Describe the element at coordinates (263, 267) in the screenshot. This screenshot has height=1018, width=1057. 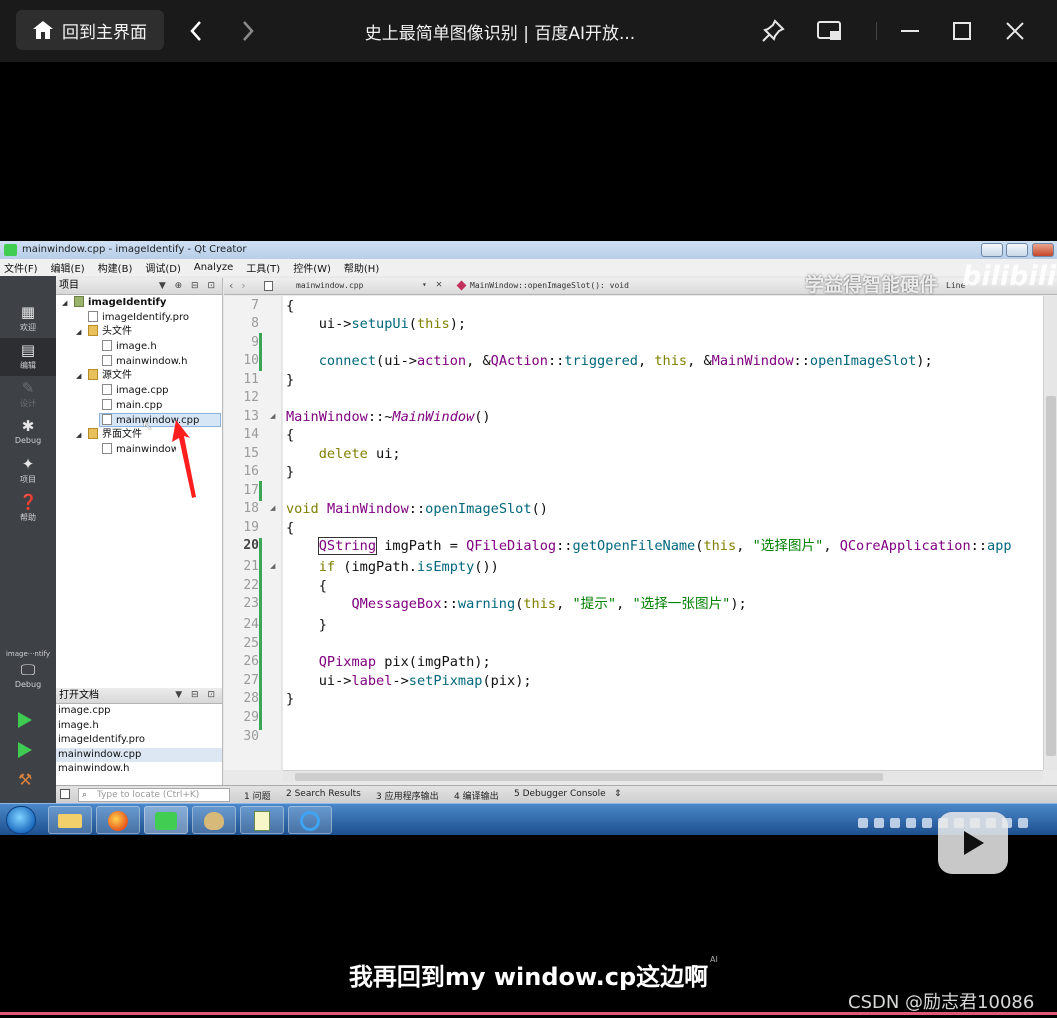
I see `menu-tools: 工具(T)` at that location.